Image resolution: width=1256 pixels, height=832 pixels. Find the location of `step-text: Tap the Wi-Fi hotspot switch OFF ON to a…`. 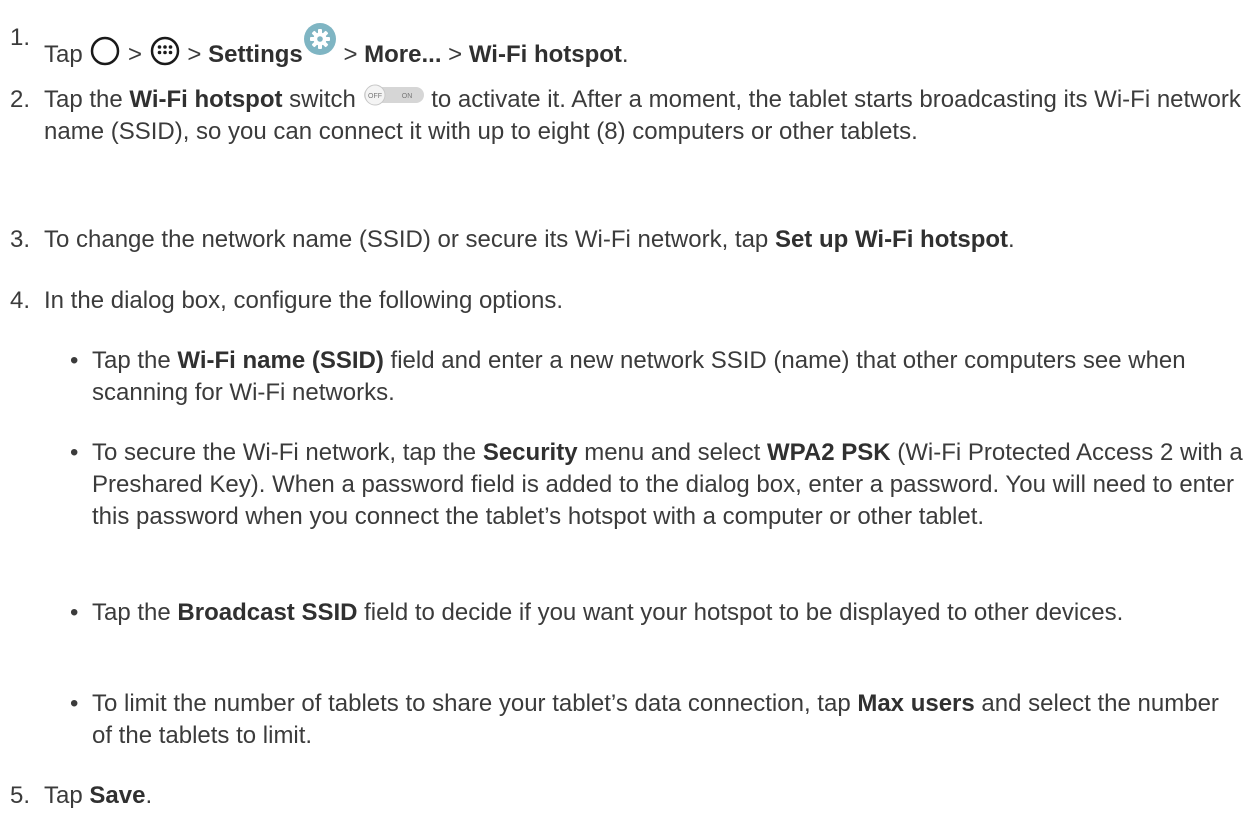

step-text: Tap the Wi-Fi hotspot switch OFF ON to a… is located at coordinates (642, 114).